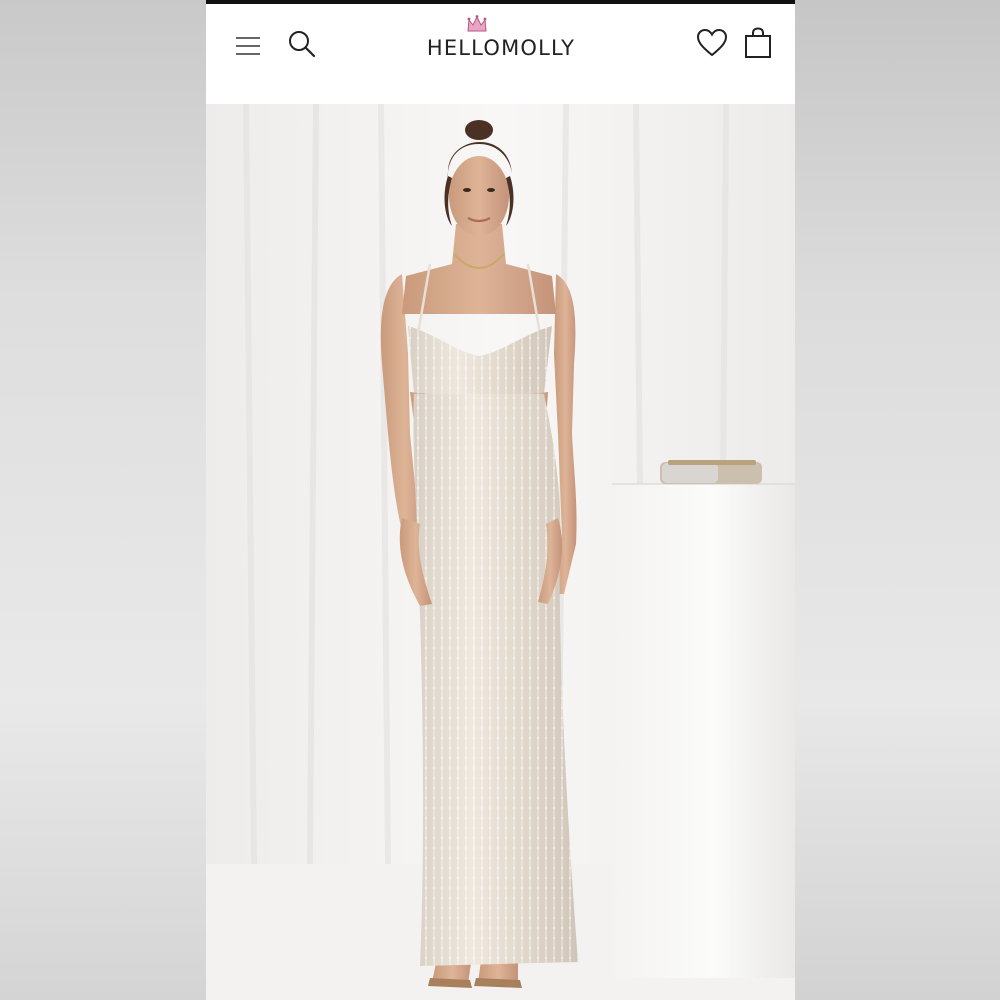 Image resolution: width=1000 pixels, height=1000 pixels. Describe the element at coordinates (477, 23) in the screenshot. I see `crown-icon` at that location.